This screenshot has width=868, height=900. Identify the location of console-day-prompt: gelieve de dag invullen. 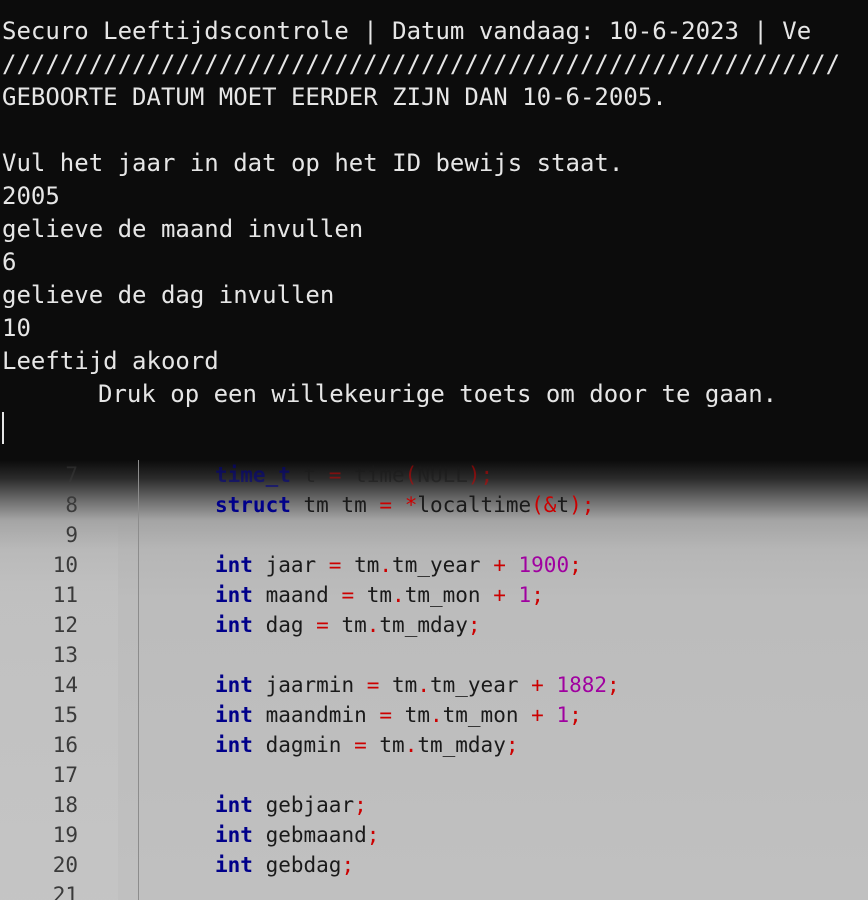
(168, 295).